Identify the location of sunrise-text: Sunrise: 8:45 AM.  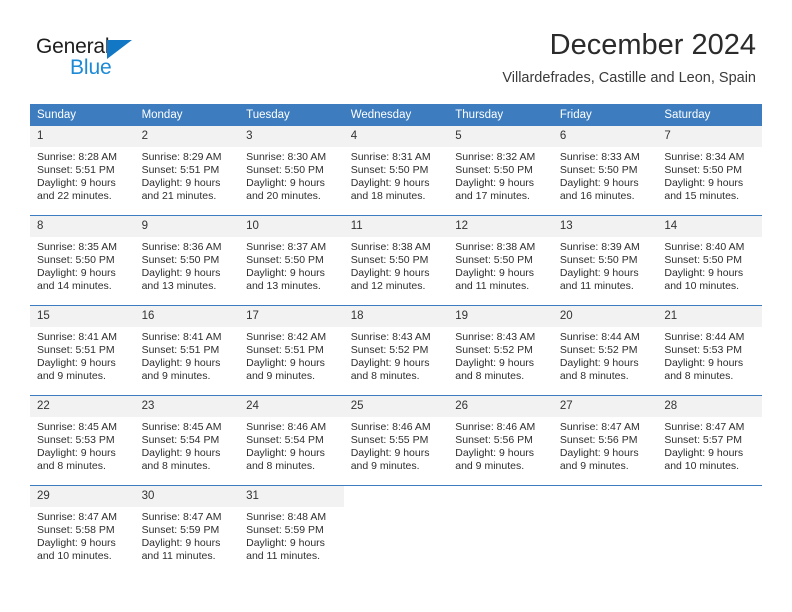
(77, 427).